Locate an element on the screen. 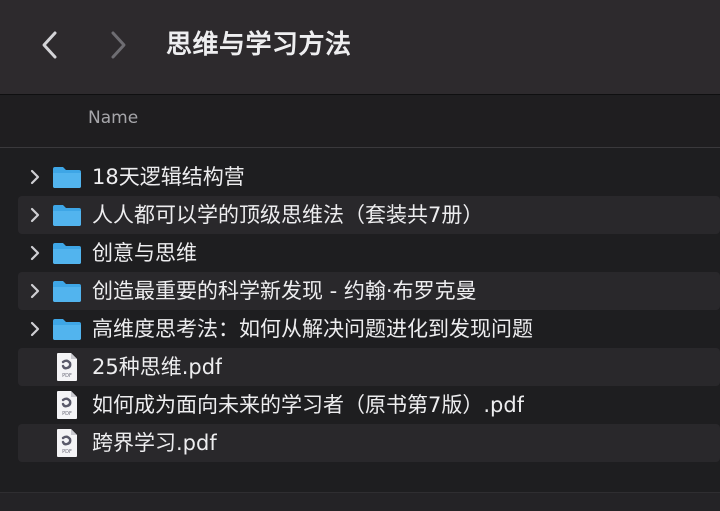 This screenshot has height=511, width=720. status-bar is located at coordinates (360, 501).